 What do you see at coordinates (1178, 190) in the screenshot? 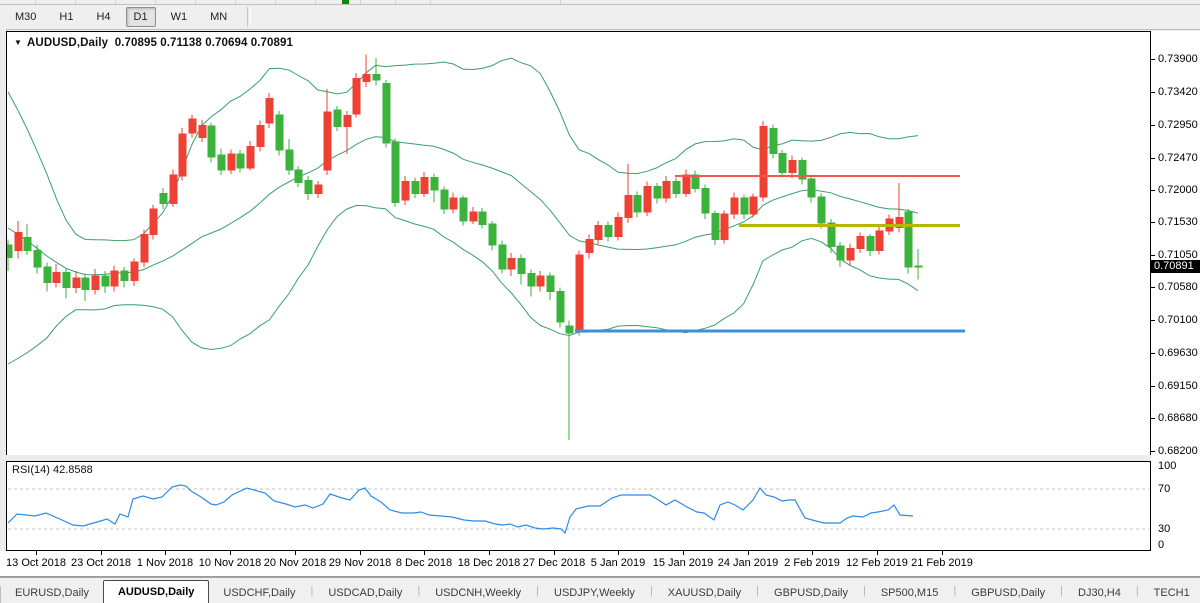
I see `price-tick-label: 0.72000` at bounding box center [1178, 190].